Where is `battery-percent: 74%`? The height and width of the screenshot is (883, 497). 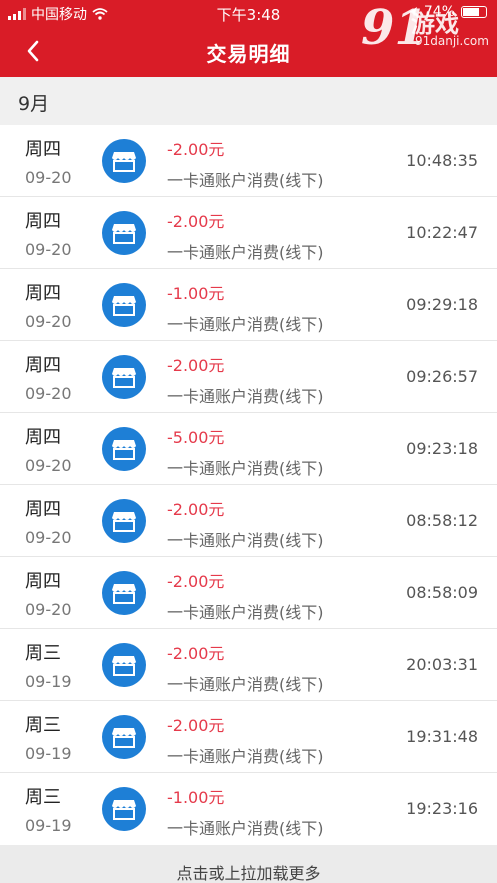
battery-percent: 74% is located at coordinates (439, 12).